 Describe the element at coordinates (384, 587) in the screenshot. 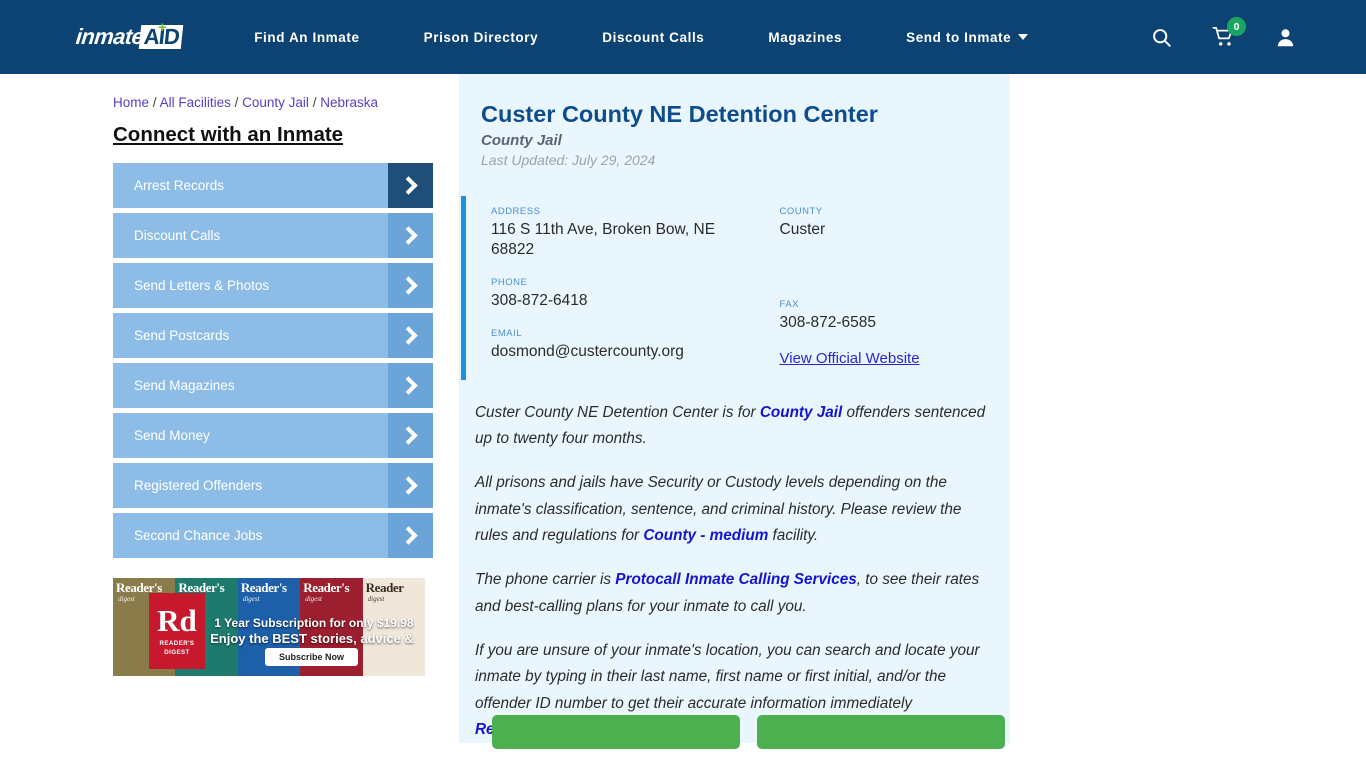

I see `ad-cover-title: Reader` at that location.